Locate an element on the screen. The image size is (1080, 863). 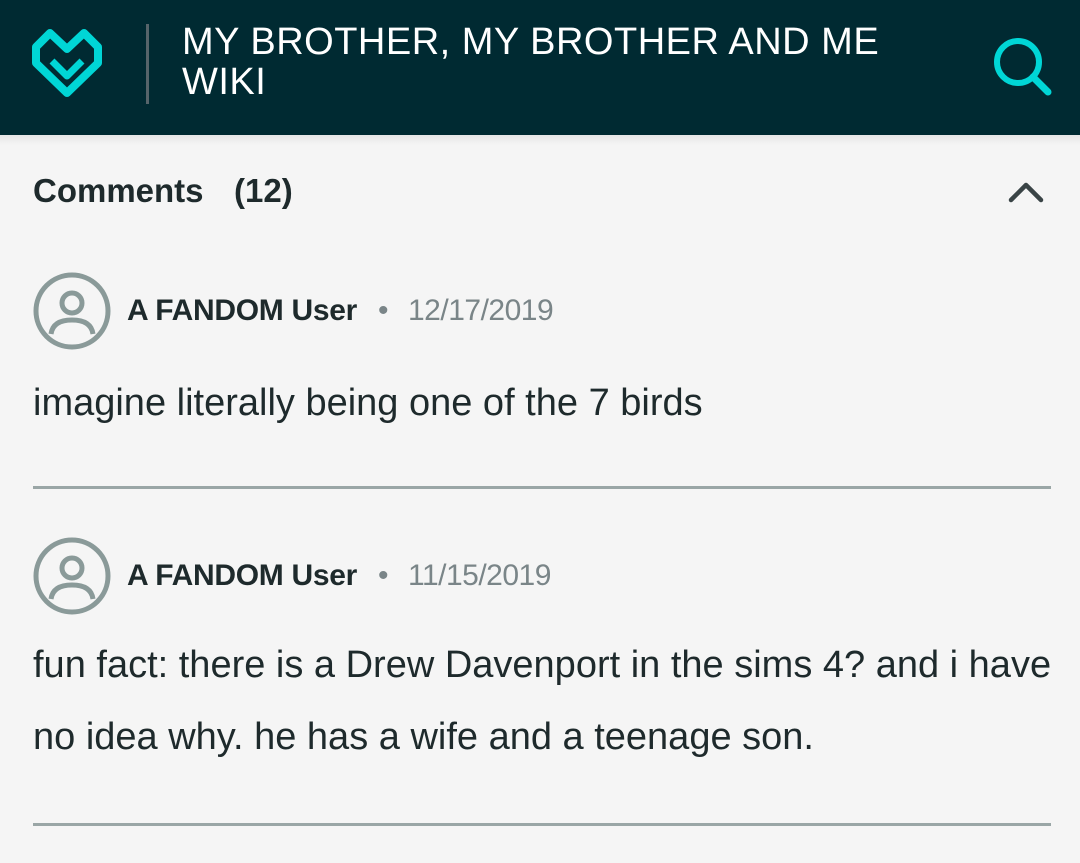
comment-date: 12/17/2019 is located at coordinates (481, 310).